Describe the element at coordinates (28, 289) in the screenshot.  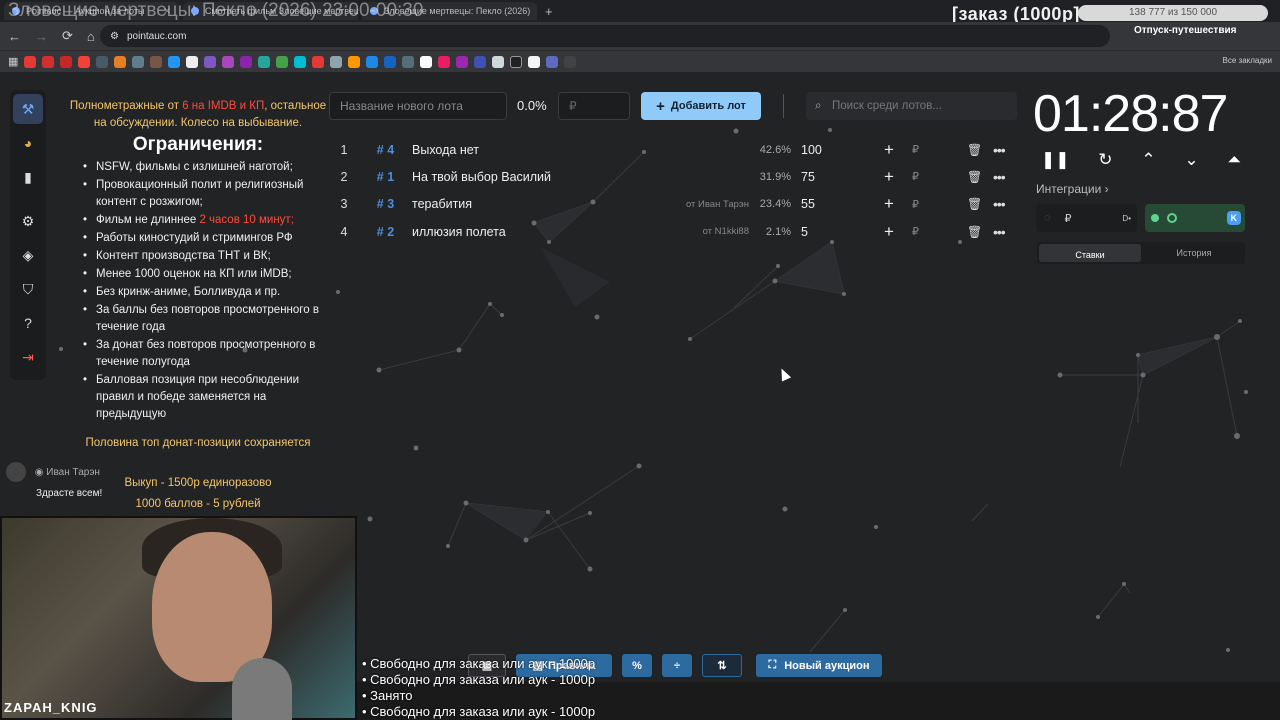
I see `shield-icon: ⛉` at that location.